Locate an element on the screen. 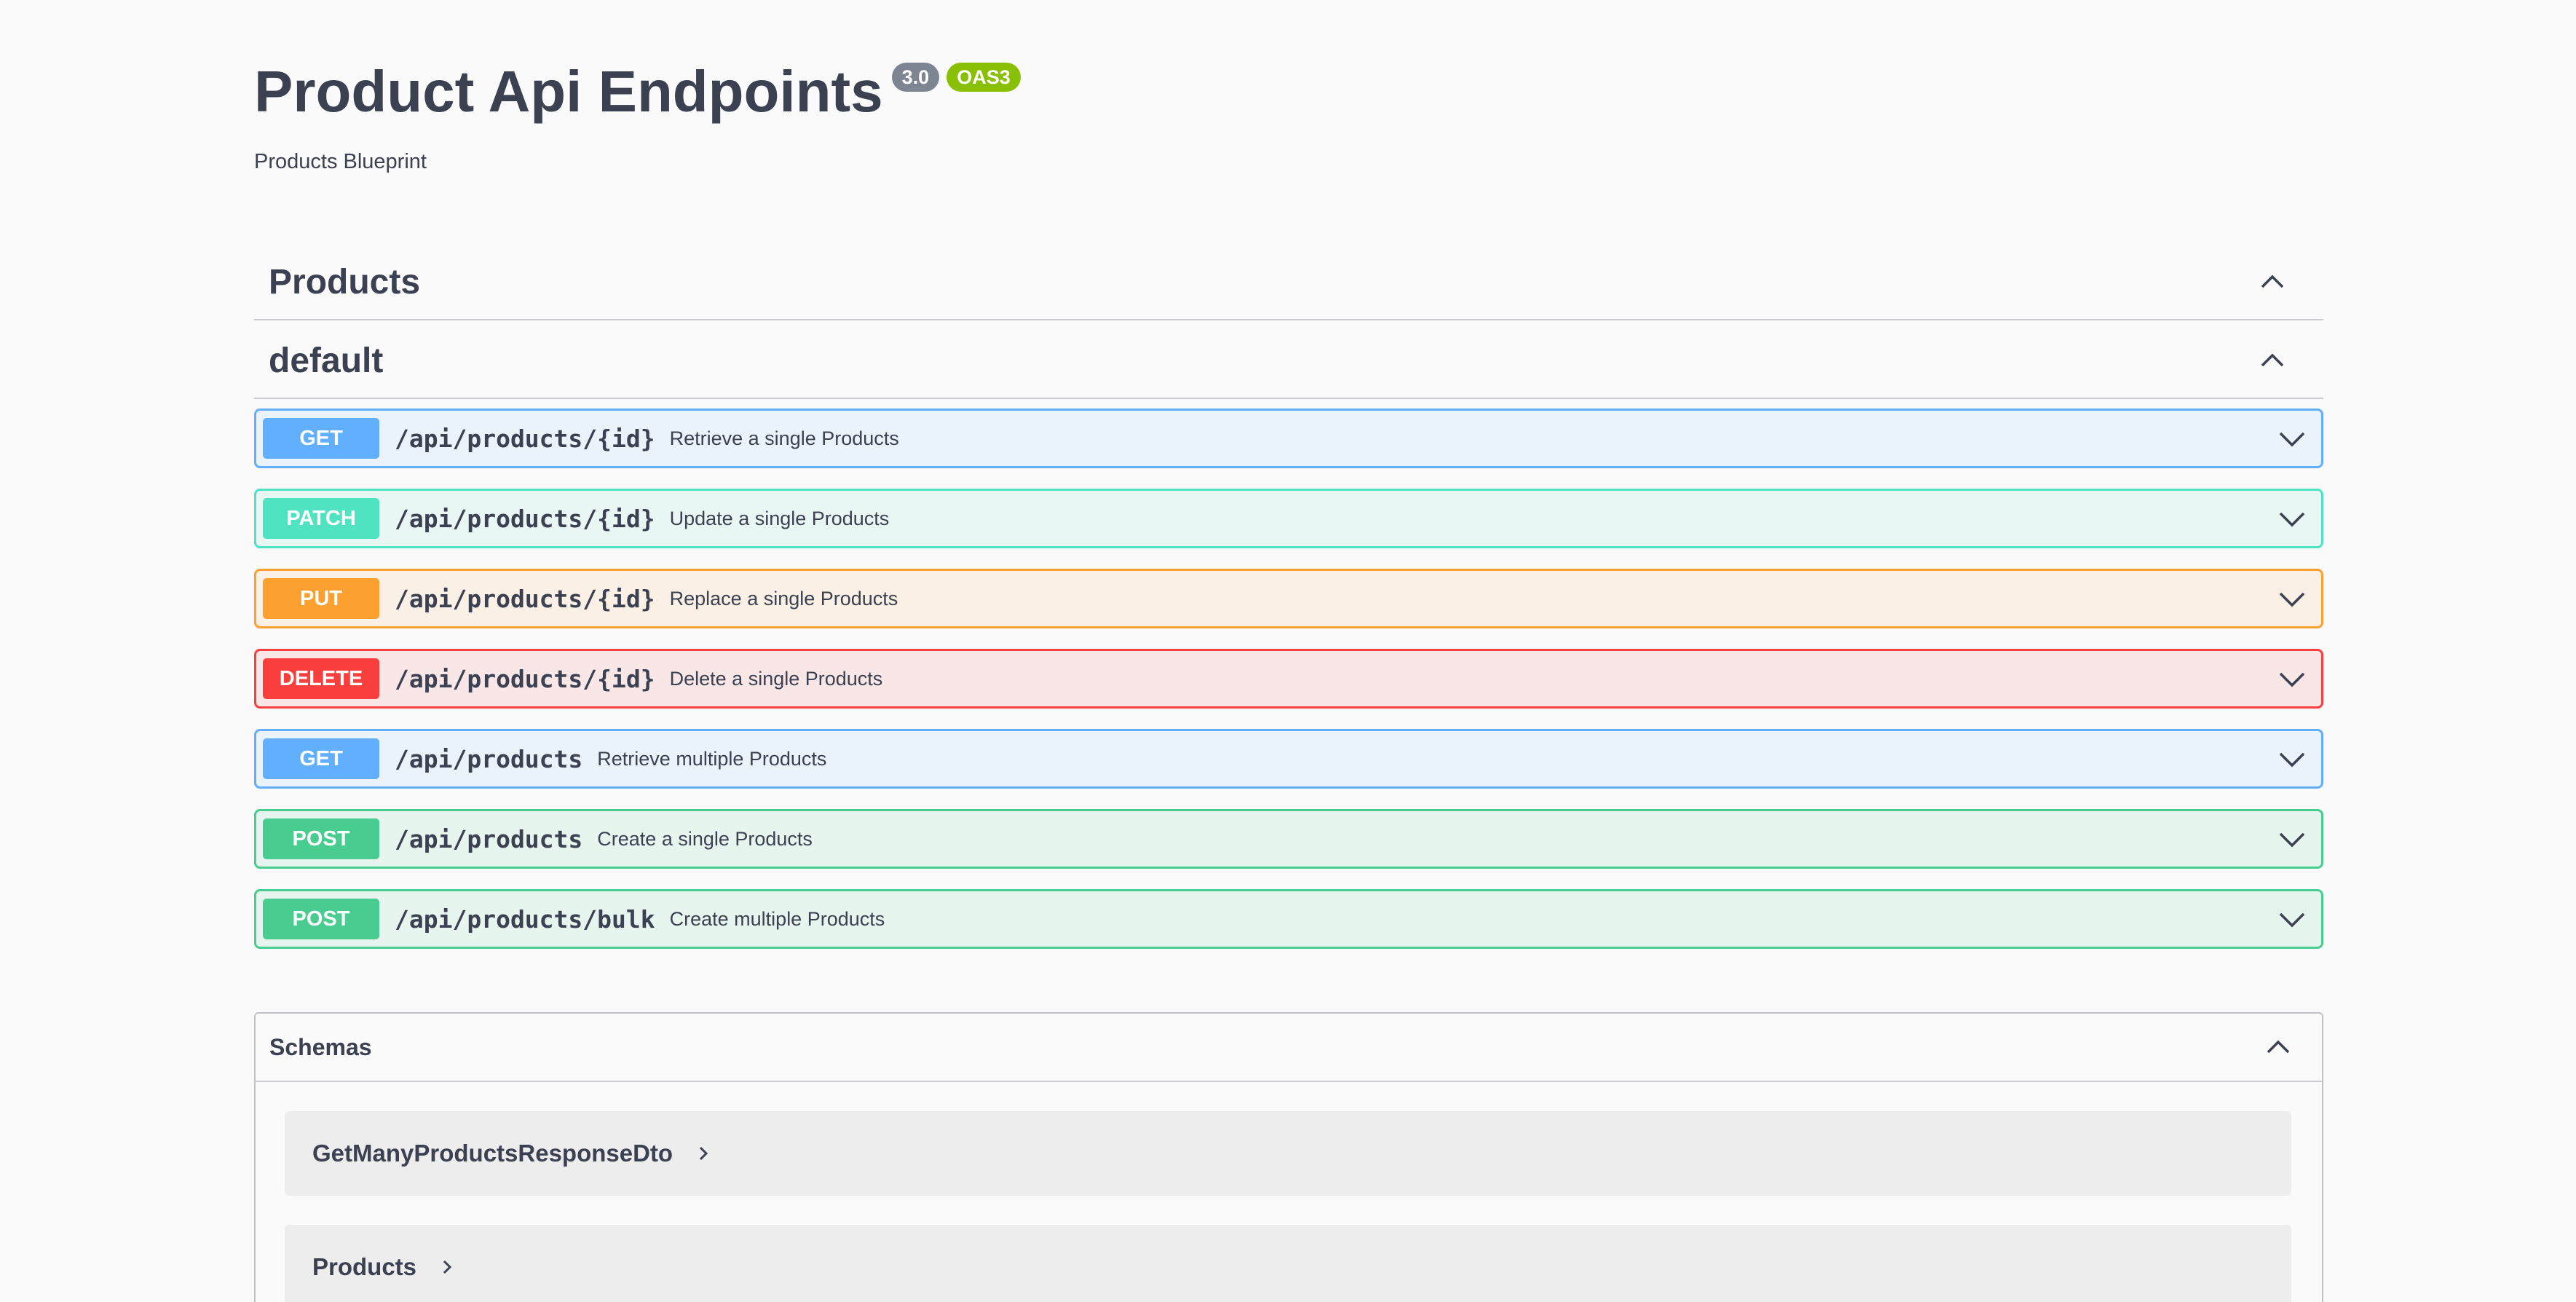  operation-path: /api/products/bulk is located at coordinates (525, 919).